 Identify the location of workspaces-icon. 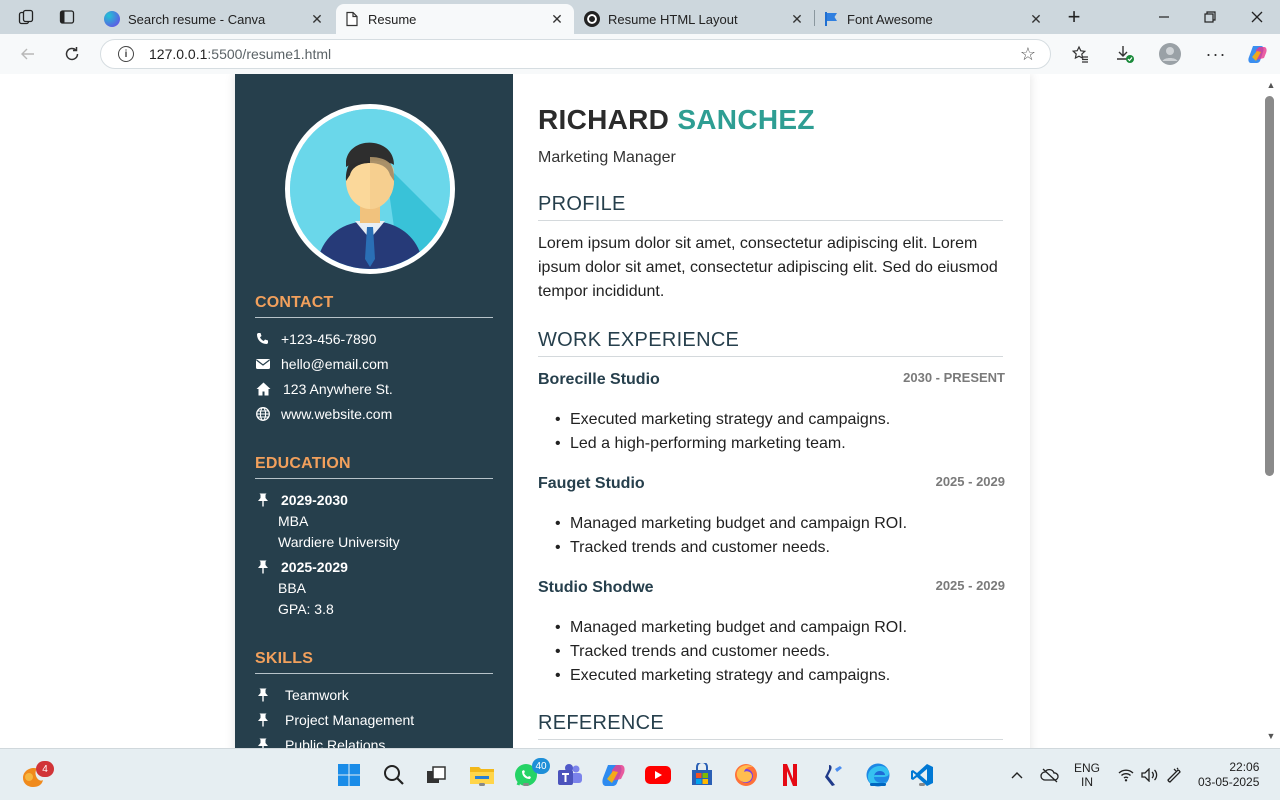
(26, 17).